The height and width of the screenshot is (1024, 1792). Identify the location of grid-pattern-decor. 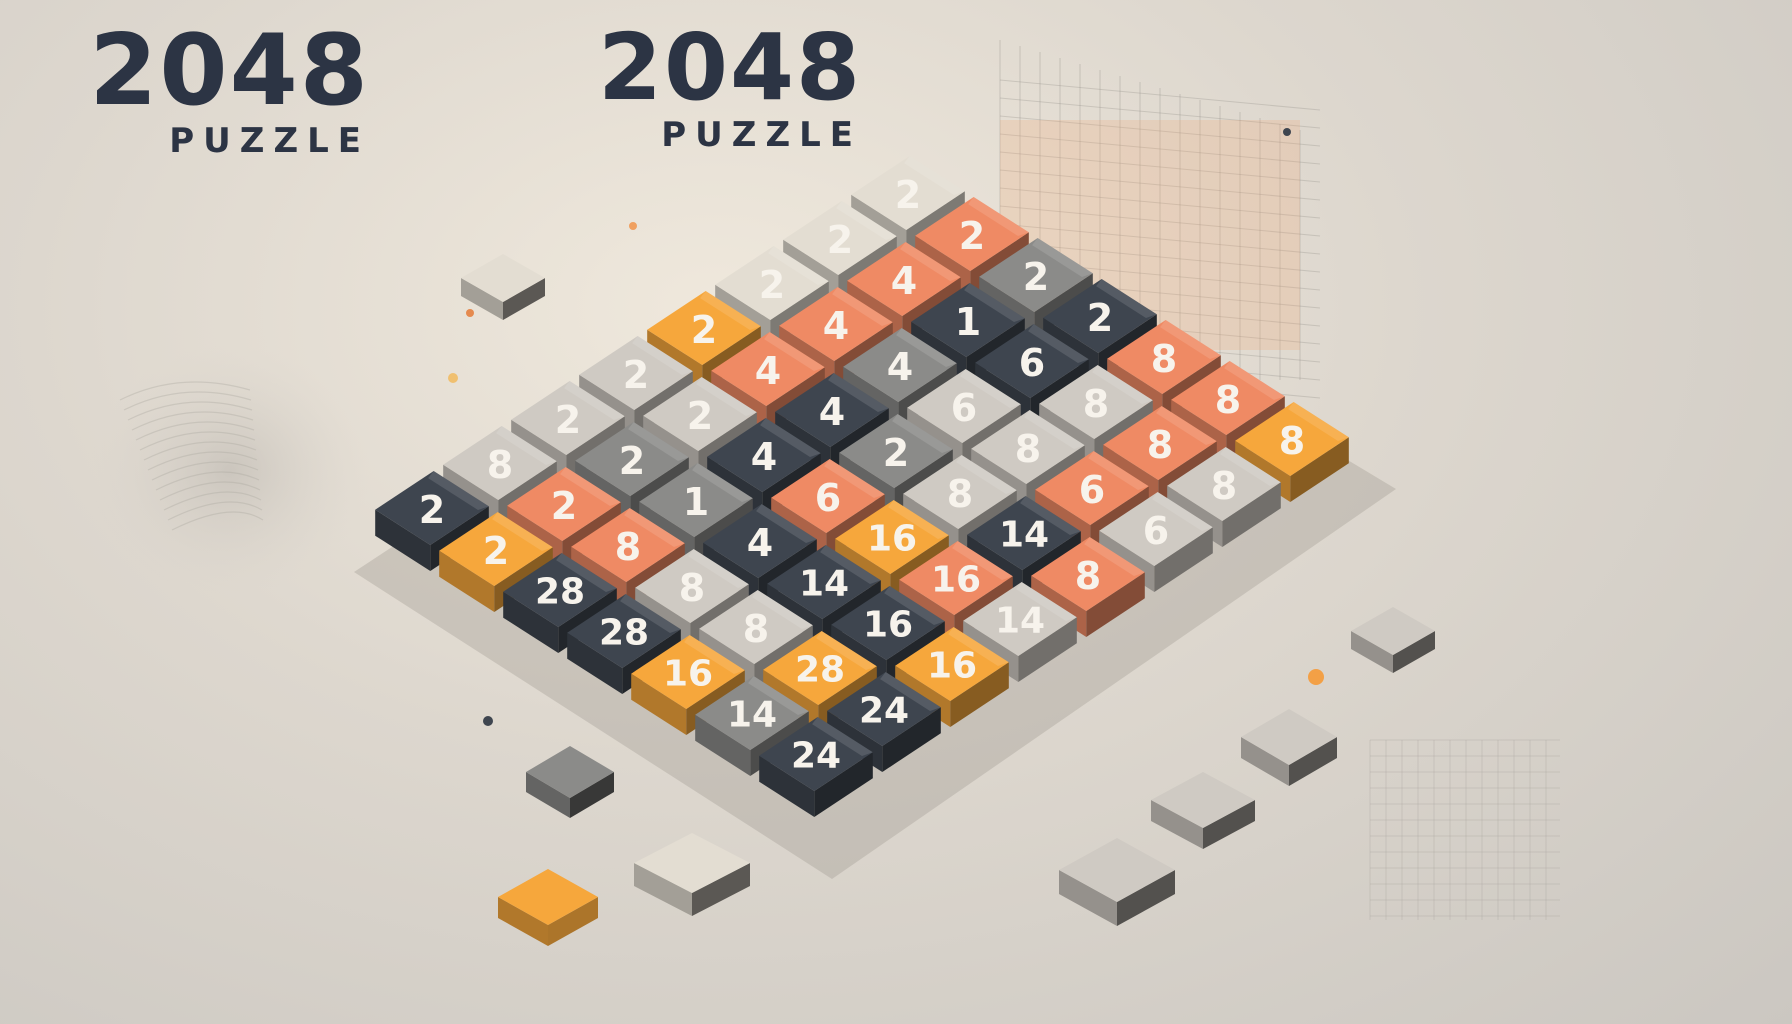
(1464, 829).